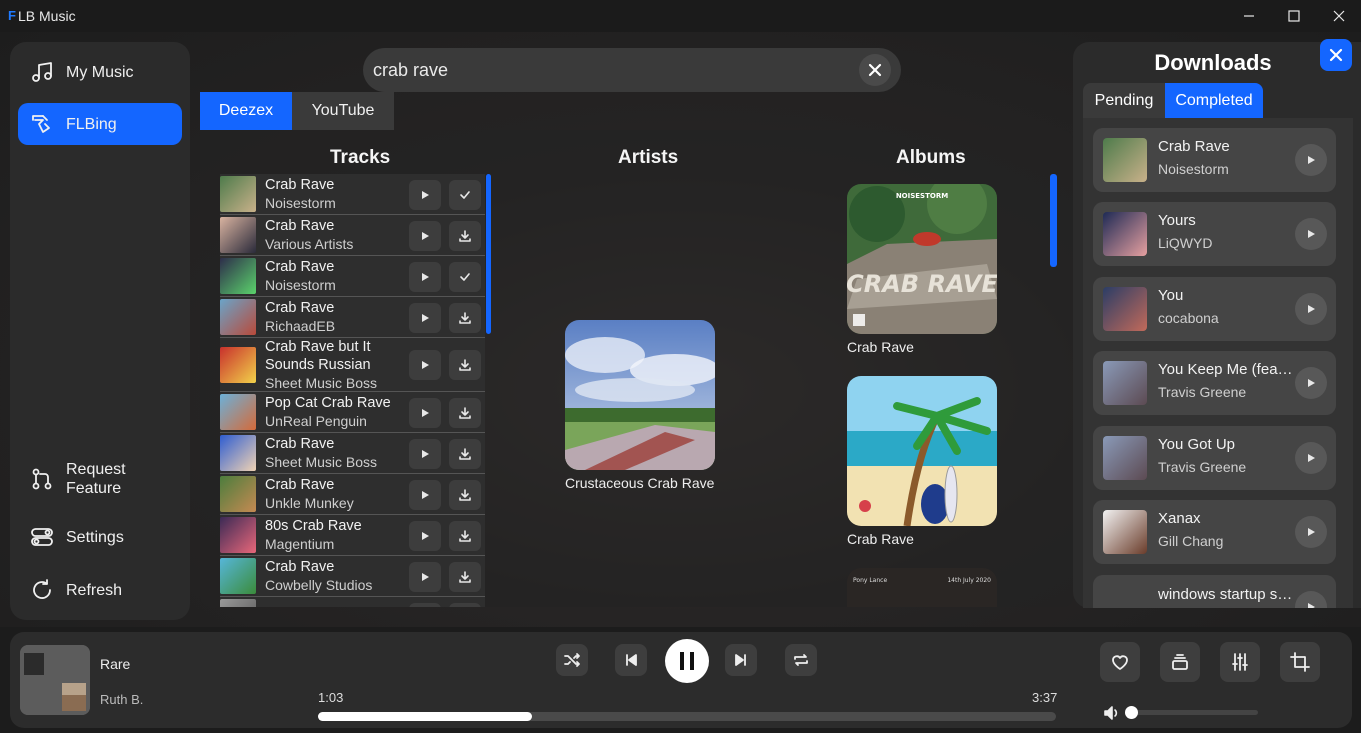 The image size is (1361, 733). What do you see at coordinates (1053, 220) in the screenshot?
I see `albums-scrollbar` at bounding box center [1053, 220].